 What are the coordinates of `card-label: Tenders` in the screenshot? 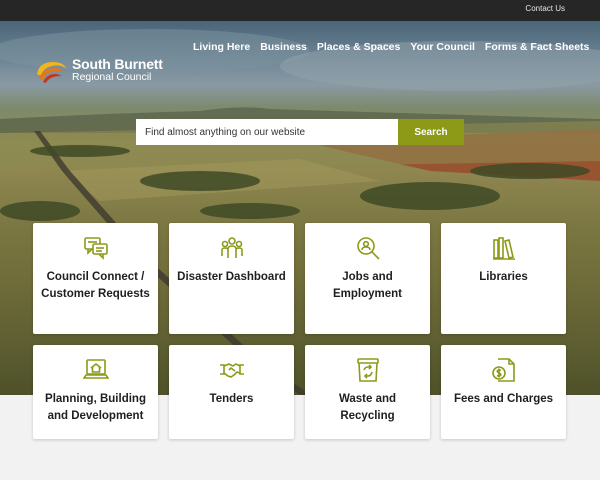 It's located at (231, 399).